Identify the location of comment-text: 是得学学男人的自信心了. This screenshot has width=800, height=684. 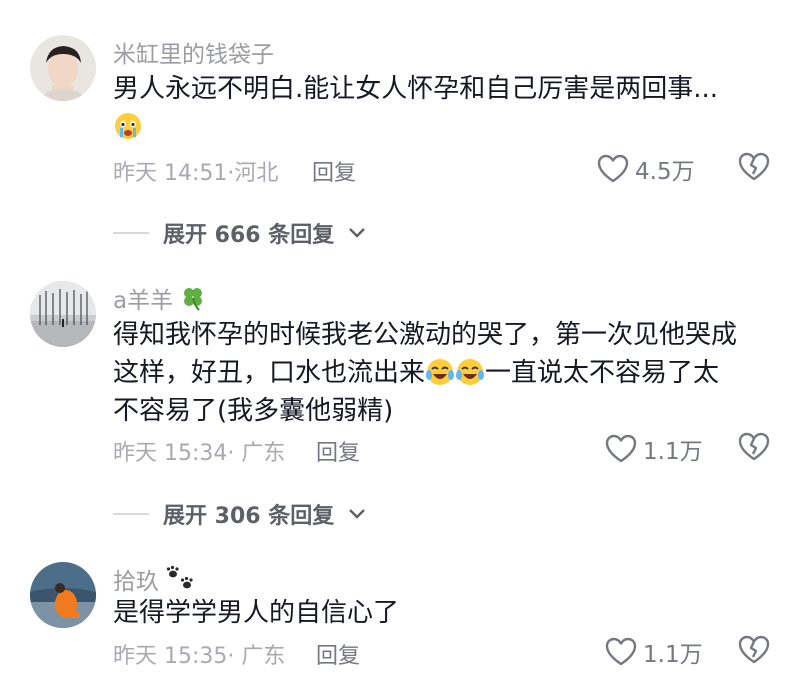
(443, 613).